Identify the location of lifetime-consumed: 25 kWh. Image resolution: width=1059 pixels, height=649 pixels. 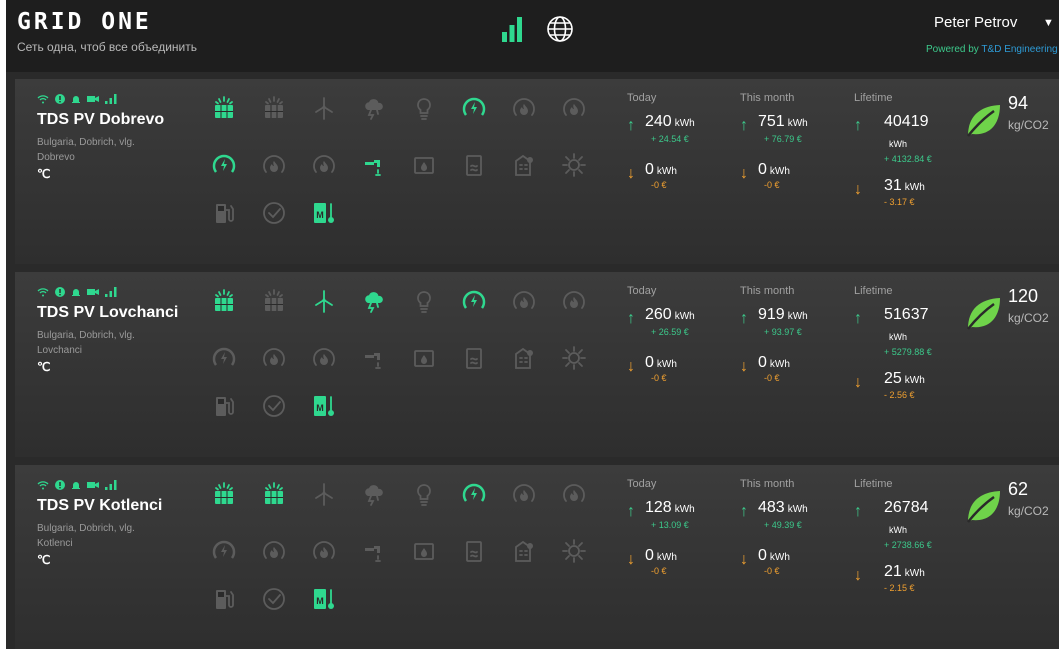
(904, 379).